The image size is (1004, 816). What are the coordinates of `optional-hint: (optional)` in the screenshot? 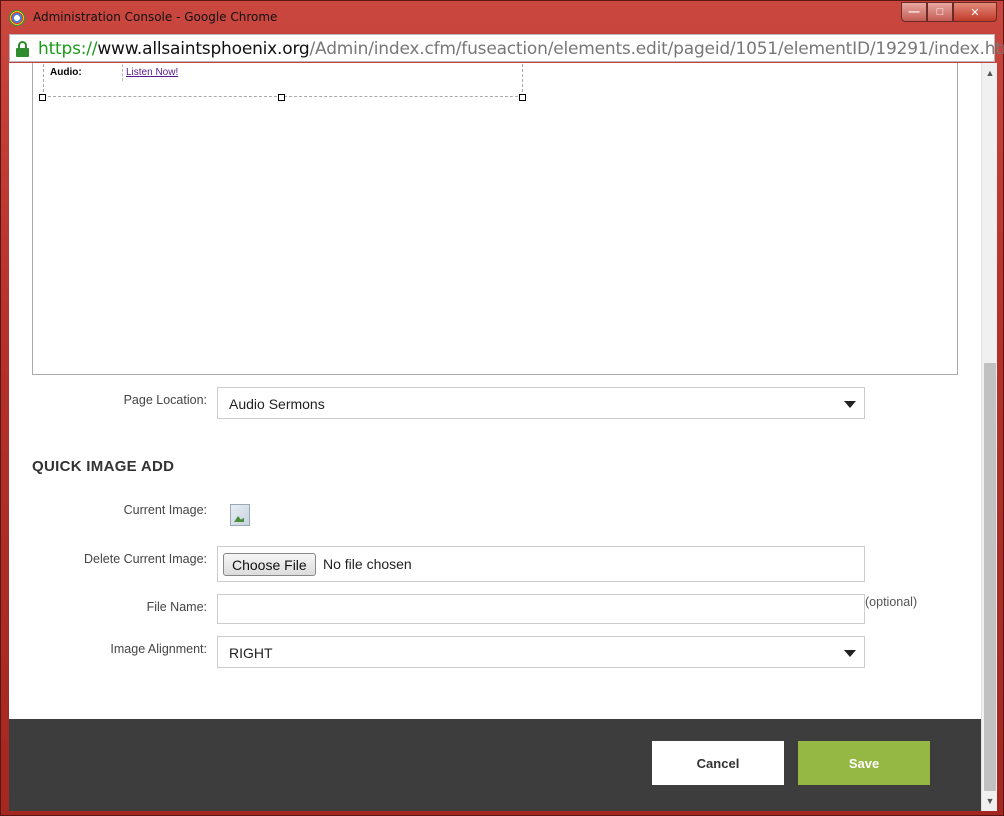 It's located at (891, 602).